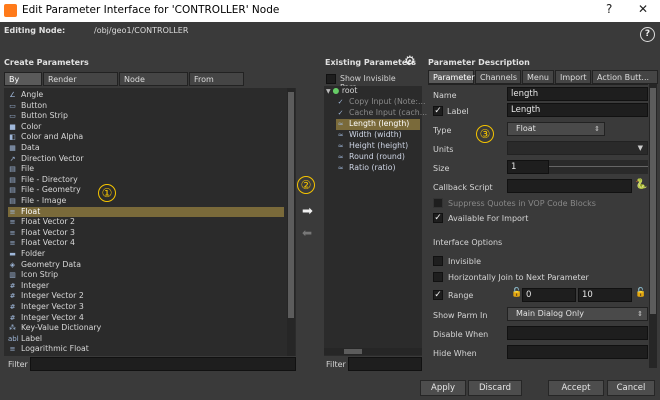 This screenshot has height=400, width=660. I want to click on existing-param-label: Ratio (ratio), so click(372, 167).